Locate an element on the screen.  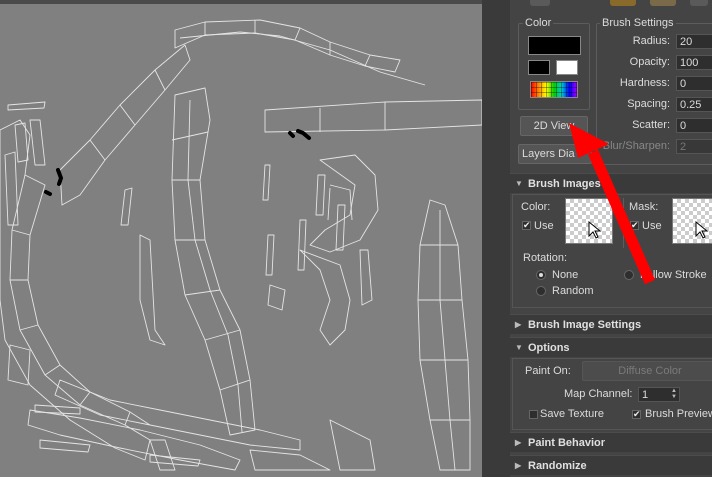
rotation-random-radio is located at coordinates (541, 291).